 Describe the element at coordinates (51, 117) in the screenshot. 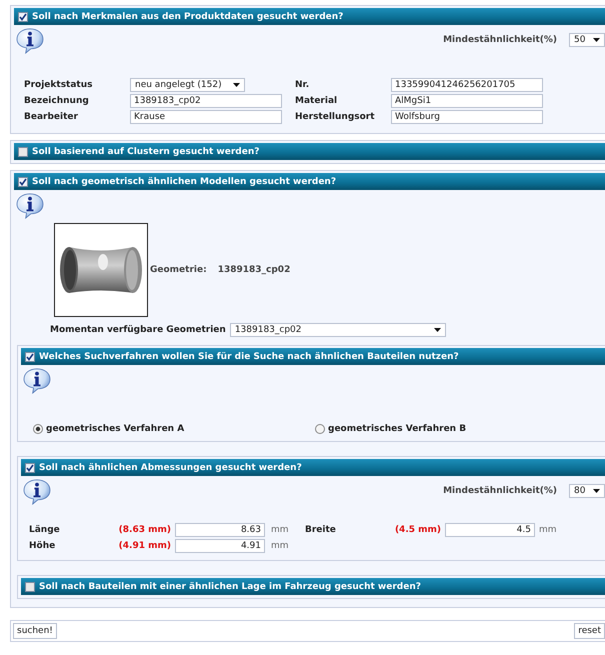

I see `field-label: Bearbeiter` at that location.